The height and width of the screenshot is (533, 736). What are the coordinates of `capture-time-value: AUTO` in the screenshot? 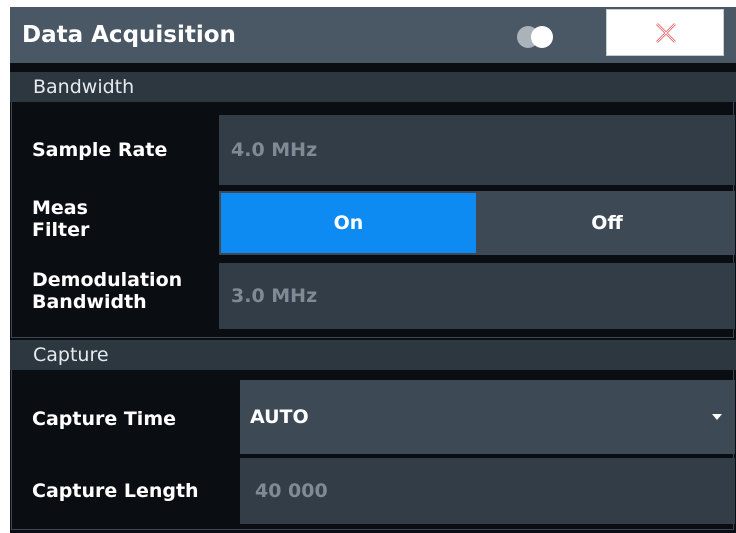 It's located at (279, 417).